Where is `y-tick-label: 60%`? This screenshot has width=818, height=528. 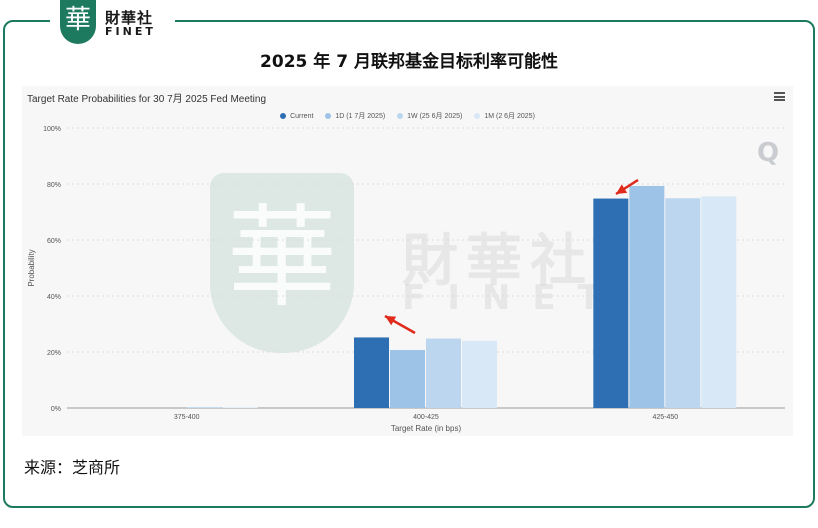 y-tick-label: 60% is located at coordinates (54, 241).